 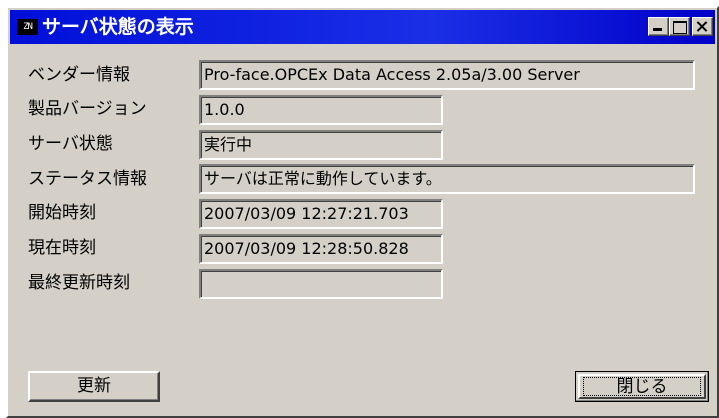 What do you see at coordinates (321, 145) in the screenshot?
I see `server-state-field: 実行中` at bounding box center [321, 145].